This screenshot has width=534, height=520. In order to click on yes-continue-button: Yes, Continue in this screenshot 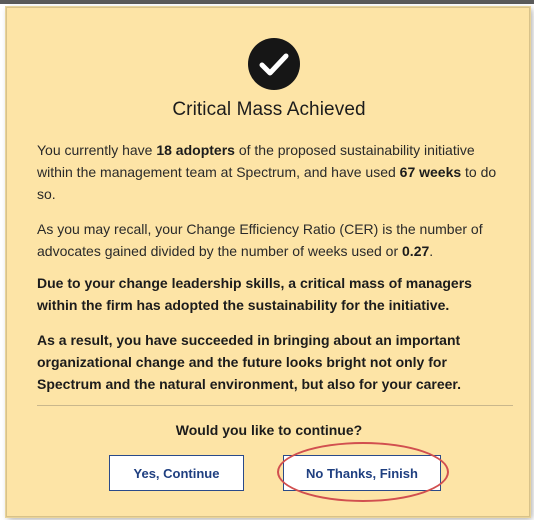, I will do `click(176, 473)`.